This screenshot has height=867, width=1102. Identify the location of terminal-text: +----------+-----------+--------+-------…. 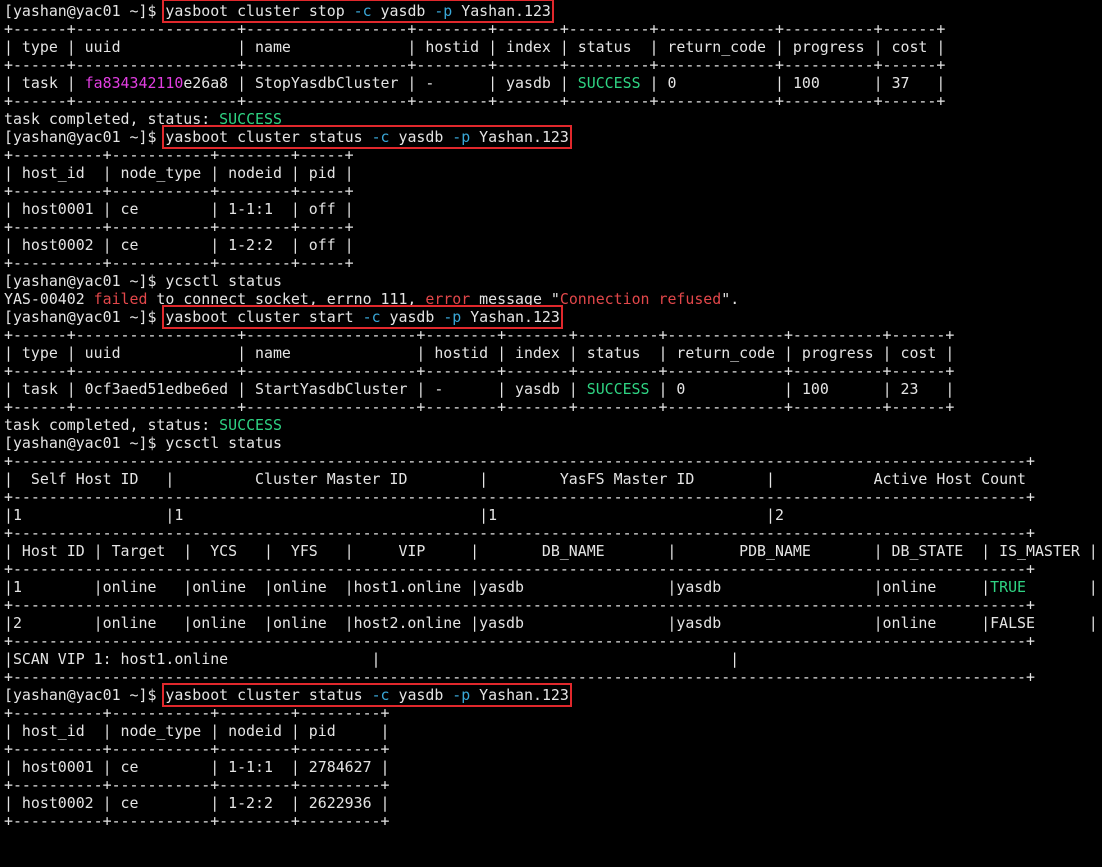
(197, 785).